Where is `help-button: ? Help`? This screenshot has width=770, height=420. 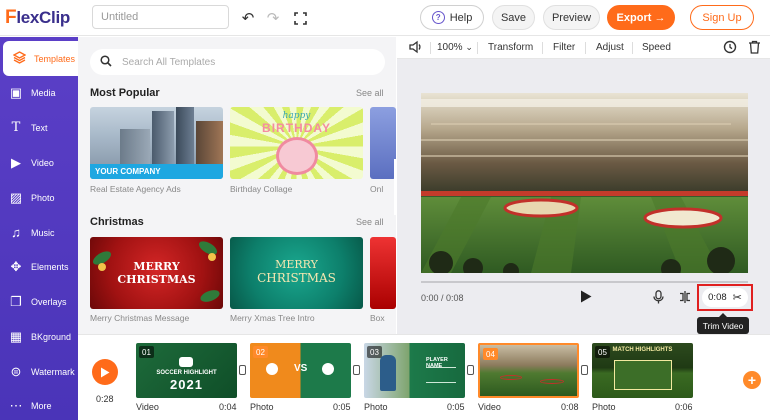 help-button: ? Help is located at coordinates (452, 17).